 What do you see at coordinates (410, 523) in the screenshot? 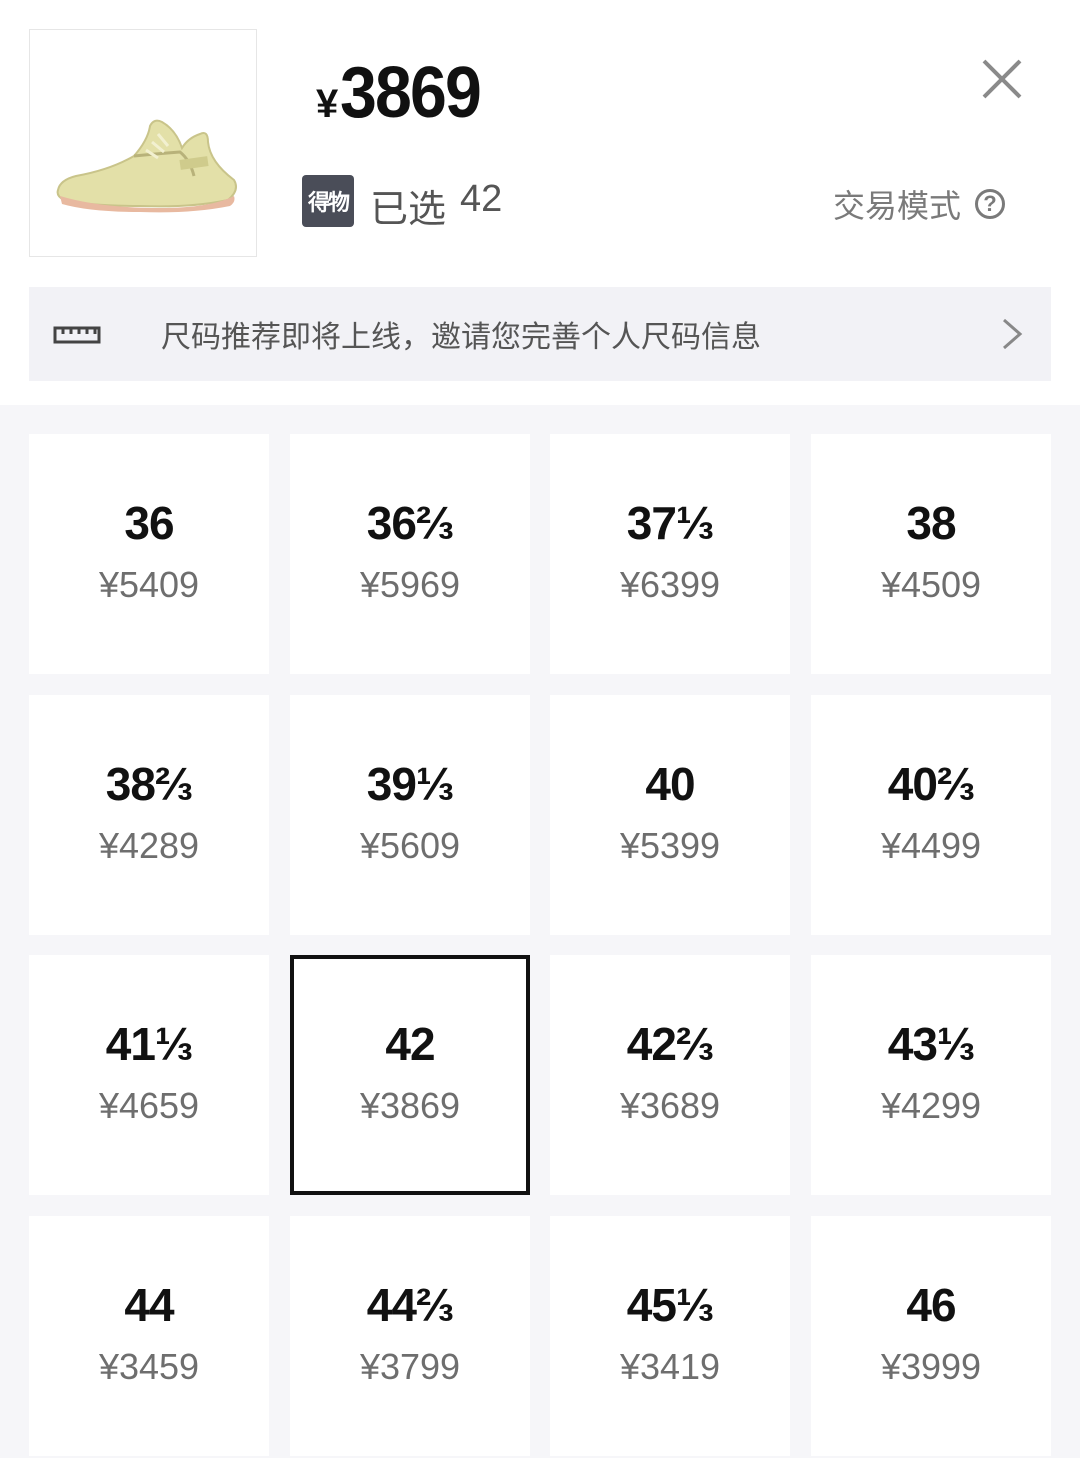
I see `size-label: 36⅔` at bounding box center [410, 523].